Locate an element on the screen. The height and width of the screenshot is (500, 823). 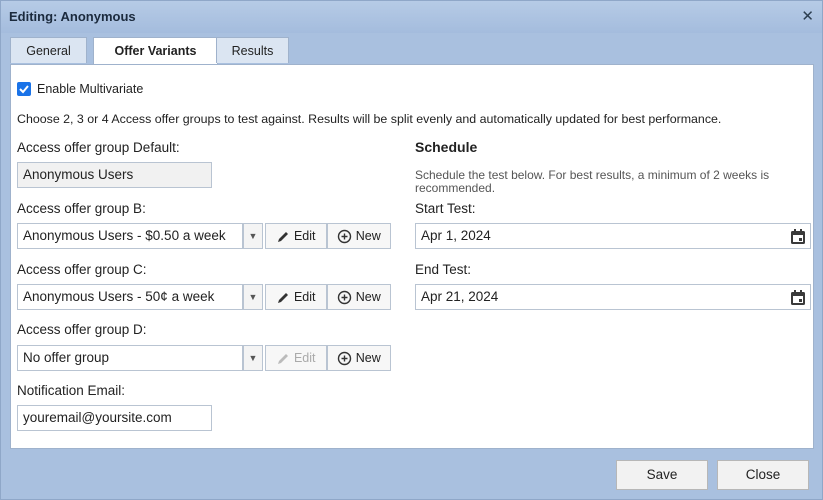
group-d-select: No offer group is located at coordinates (130, 358).